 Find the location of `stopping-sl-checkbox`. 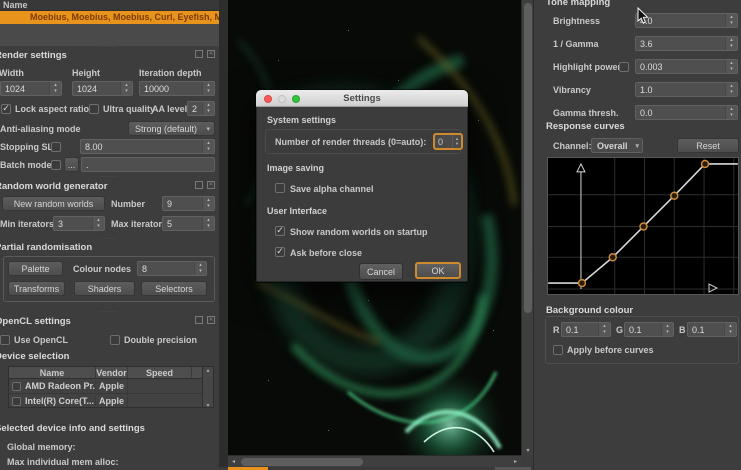

stopping-sl-checkbox is located at coordinates (56, 147).